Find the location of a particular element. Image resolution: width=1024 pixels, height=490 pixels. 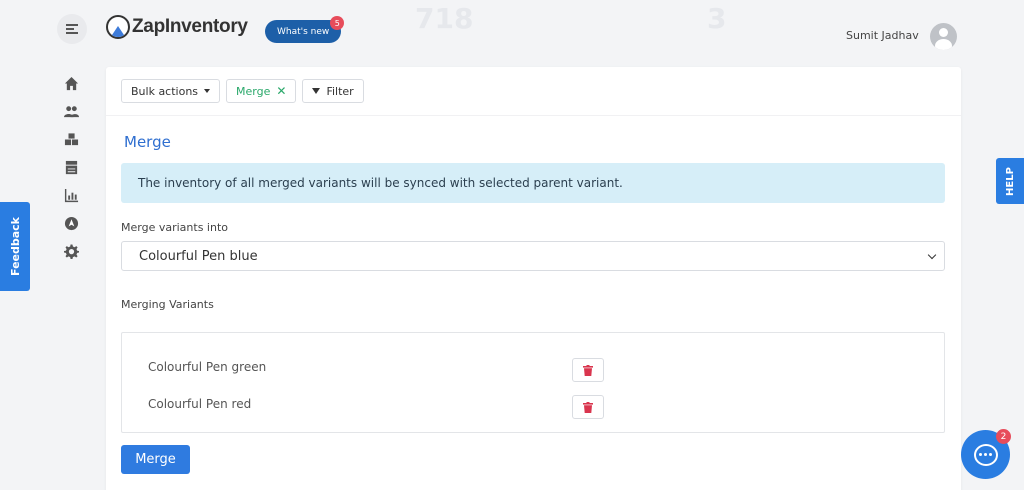

section-title: Merge is located at coordinates (147, 142).